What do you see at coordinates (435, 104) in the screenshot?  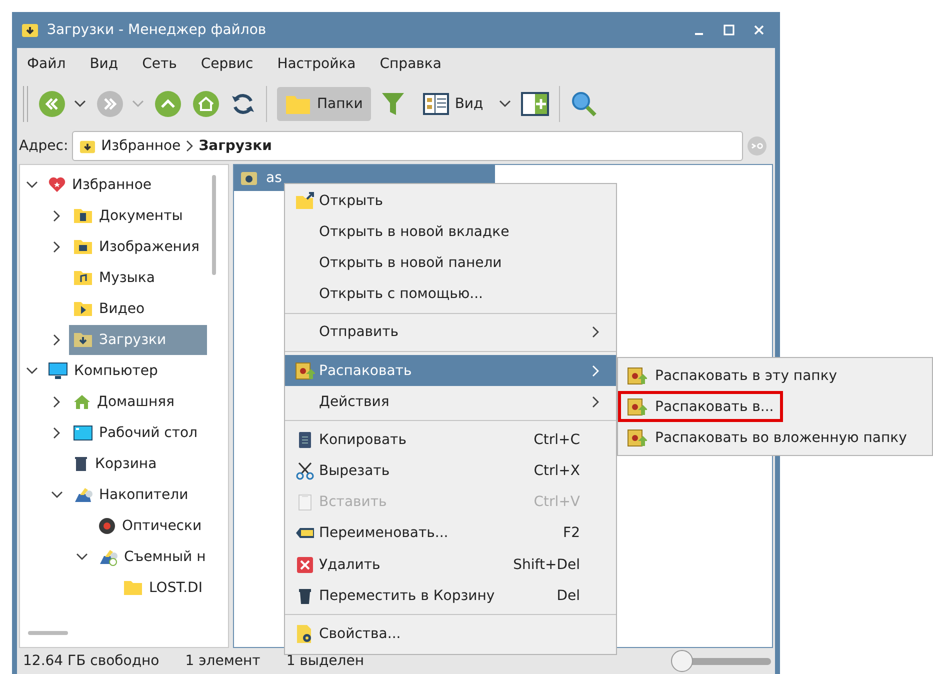 I see `view-mode-icon` at bounding box center [435, 104].